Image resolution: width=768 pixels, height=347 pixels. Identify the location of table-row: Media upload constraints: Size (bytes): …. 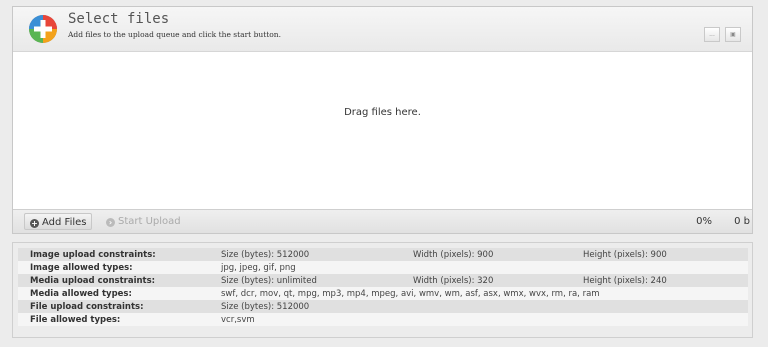
(383, 280).